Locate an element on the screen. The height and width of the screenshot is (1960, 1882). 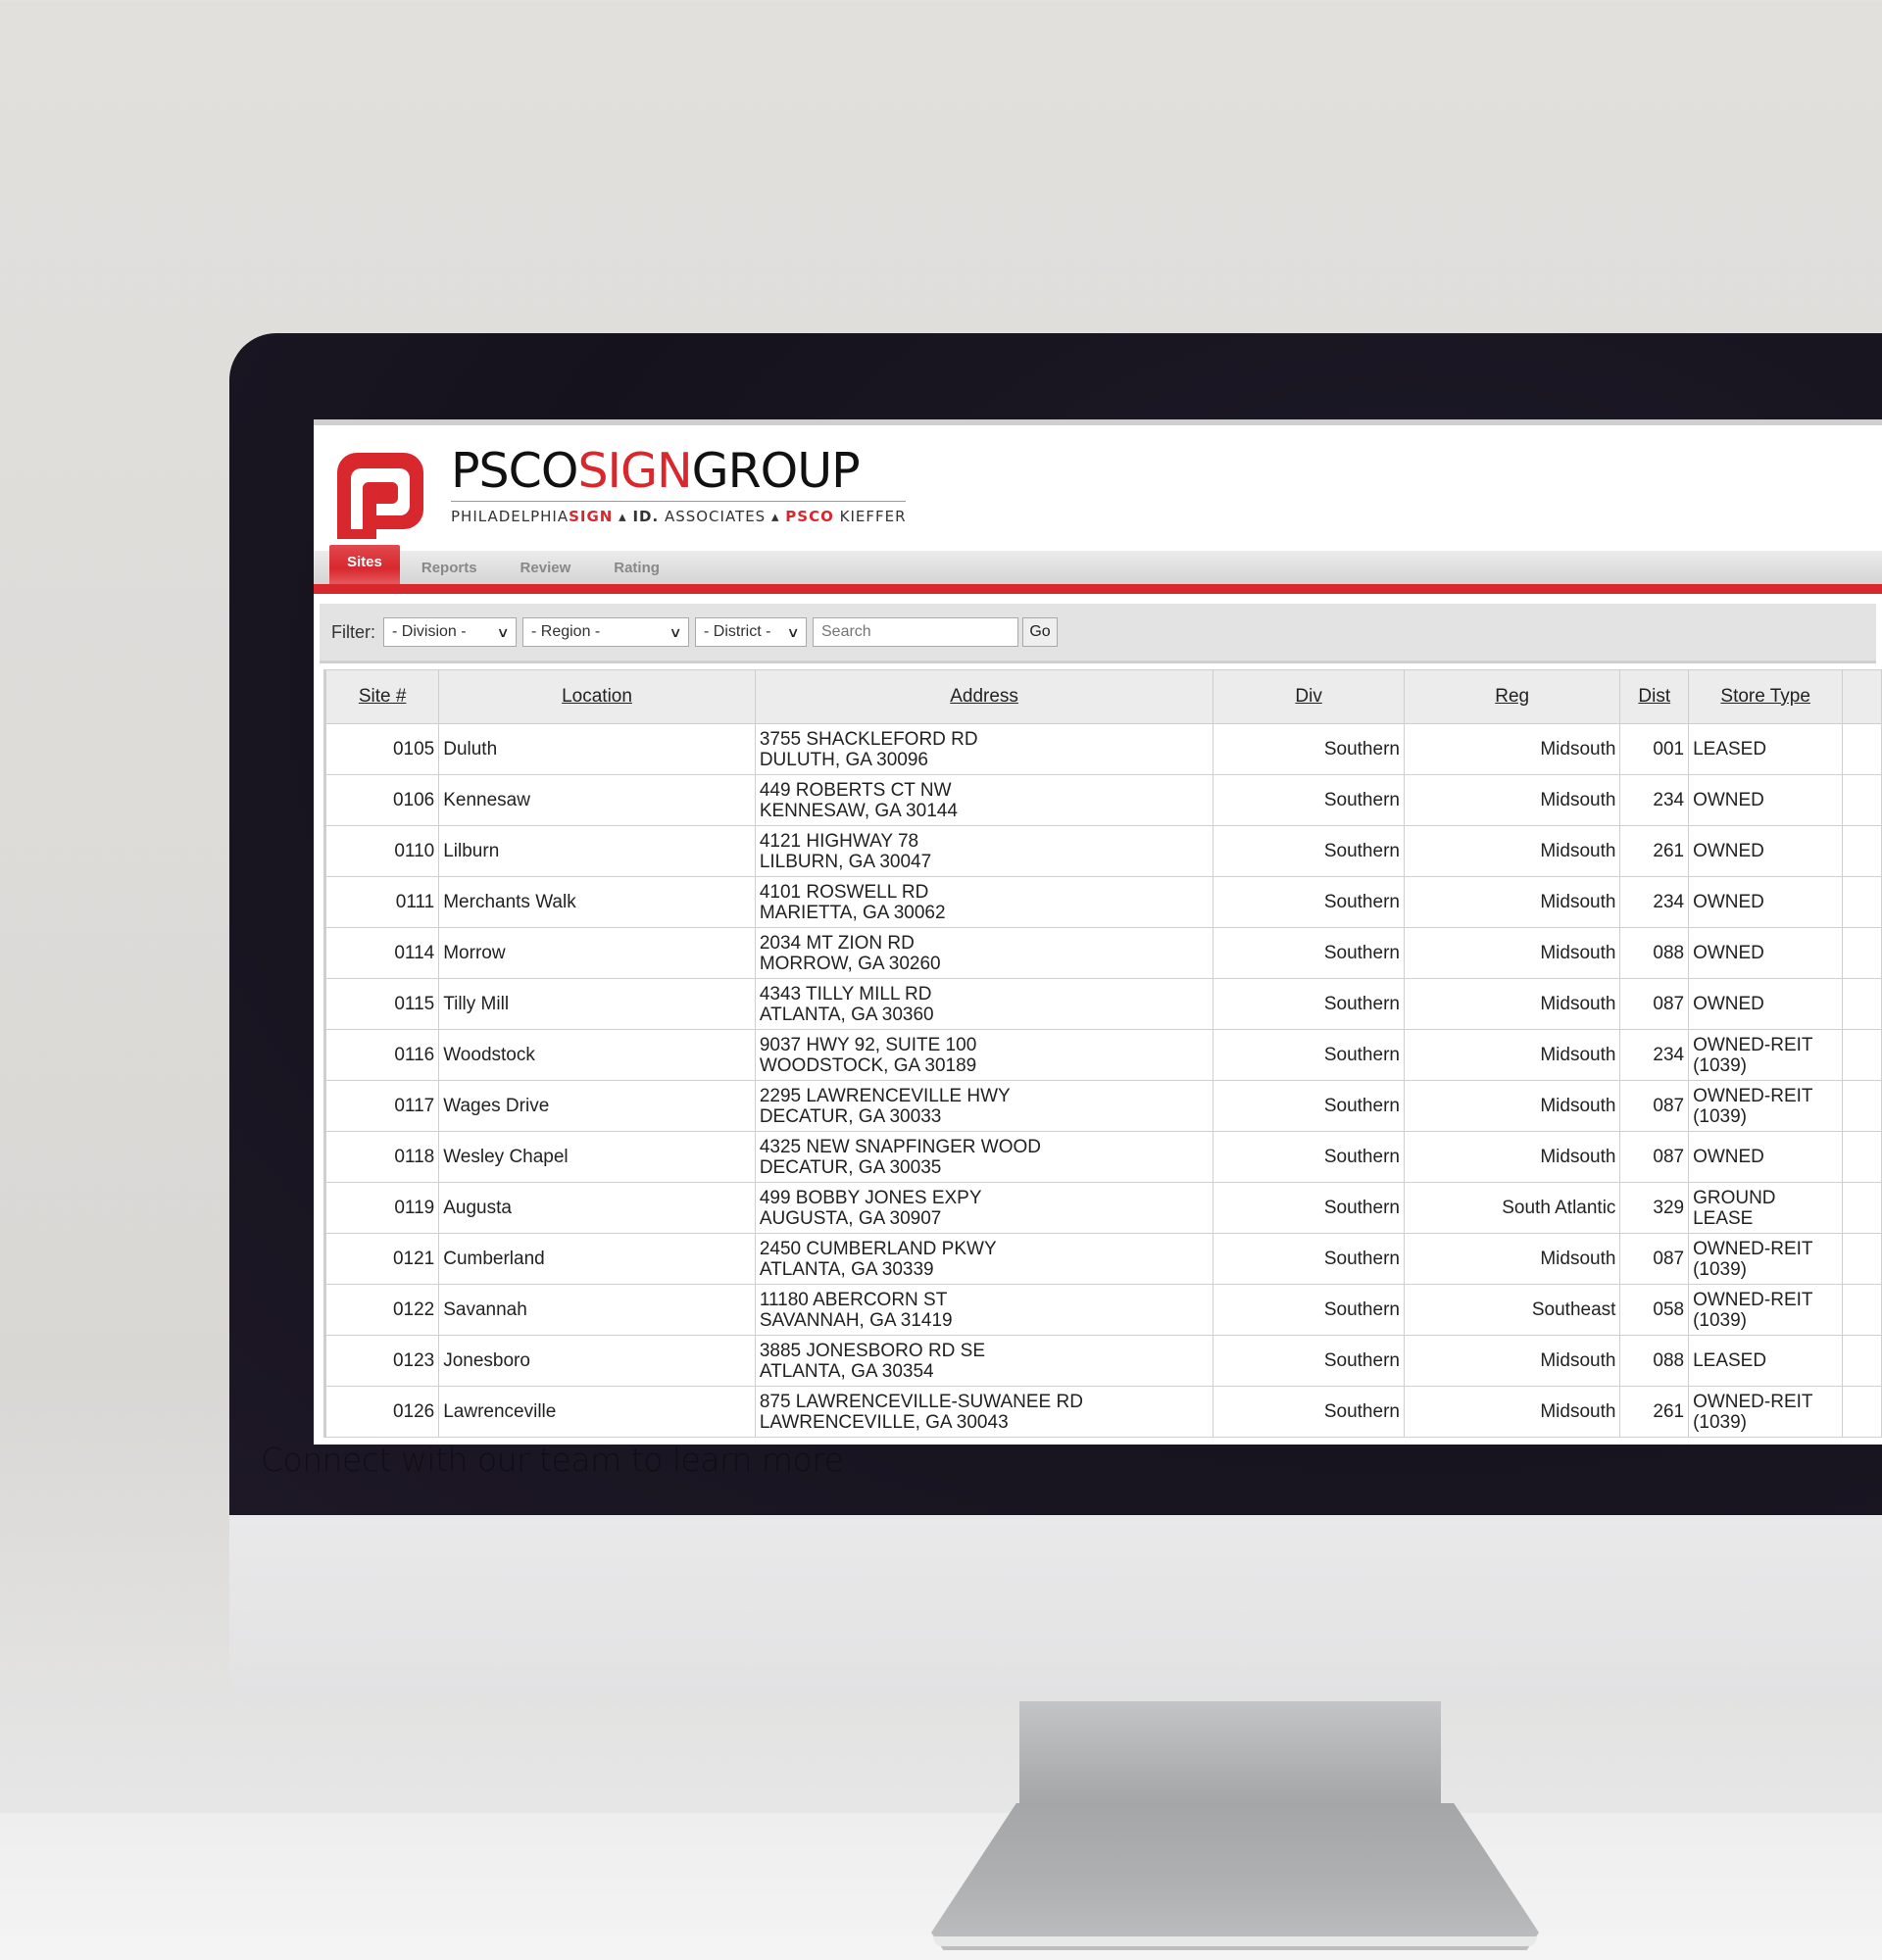
cell-address: 2450 CUMBERLAND PKWY ATLANTA, GA 30339 is located at coordinates (984, 1259).